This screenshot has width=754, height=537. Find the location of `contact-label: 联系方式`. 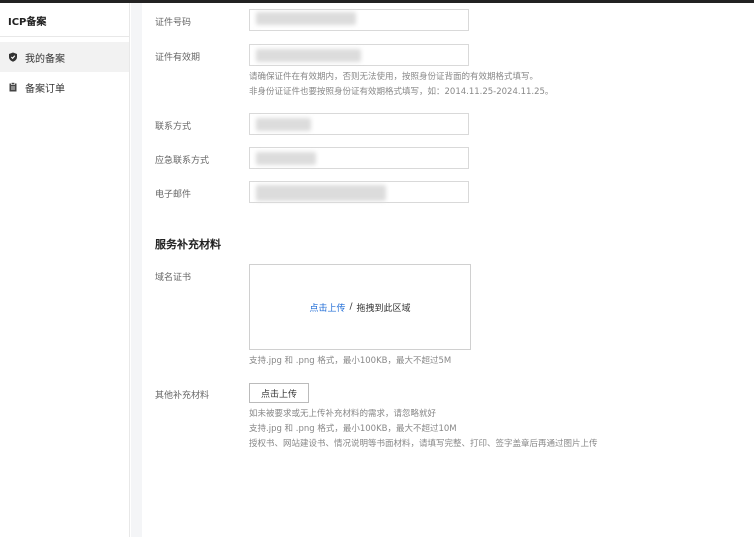

contact-label: 联系方式 is located at coordinates (173, 127).